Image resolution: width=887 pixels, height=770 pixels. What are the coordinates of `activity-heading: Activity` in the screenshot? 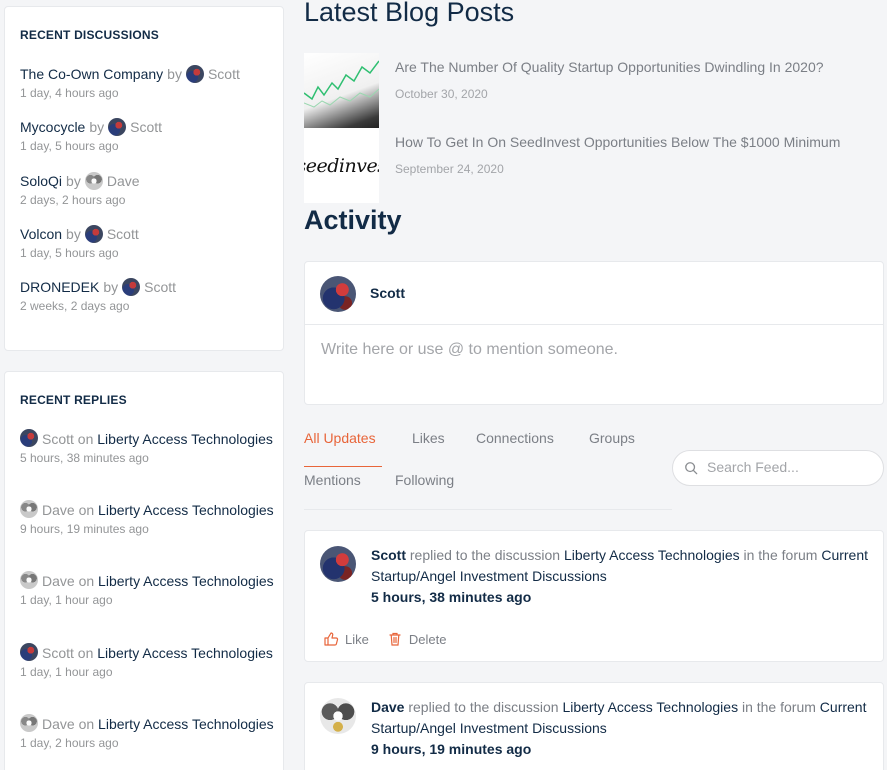 It's located at (353, 220).